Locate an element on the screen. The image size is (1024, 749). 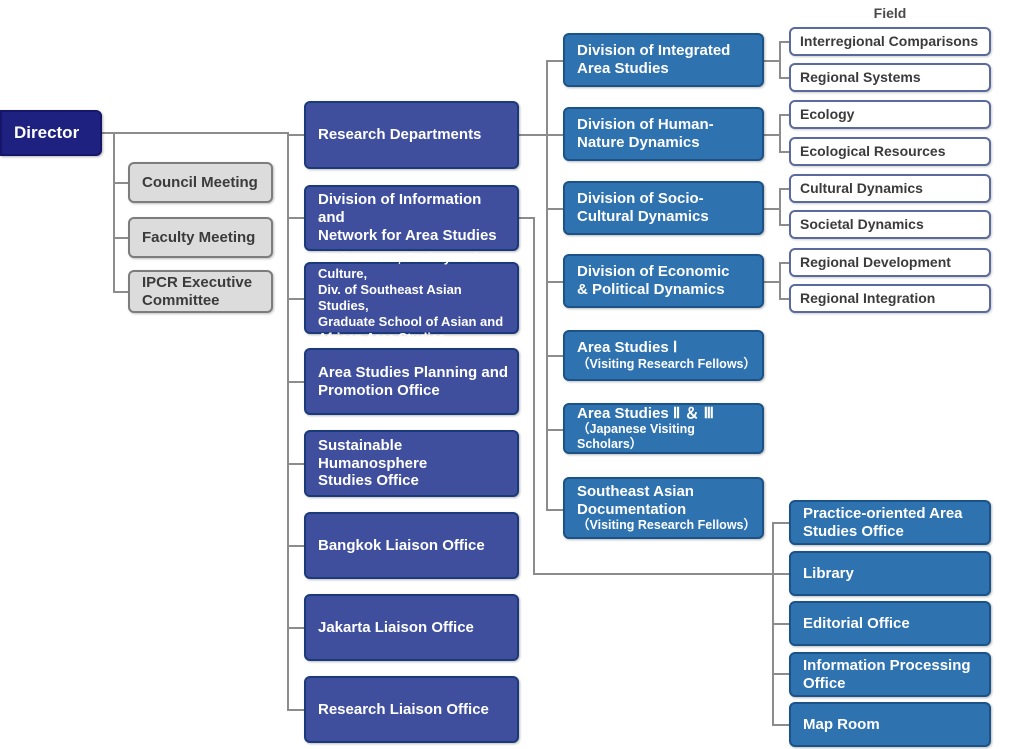
node-research-liaison-office: Research Liaison Office is located at coordinates (411, 709).